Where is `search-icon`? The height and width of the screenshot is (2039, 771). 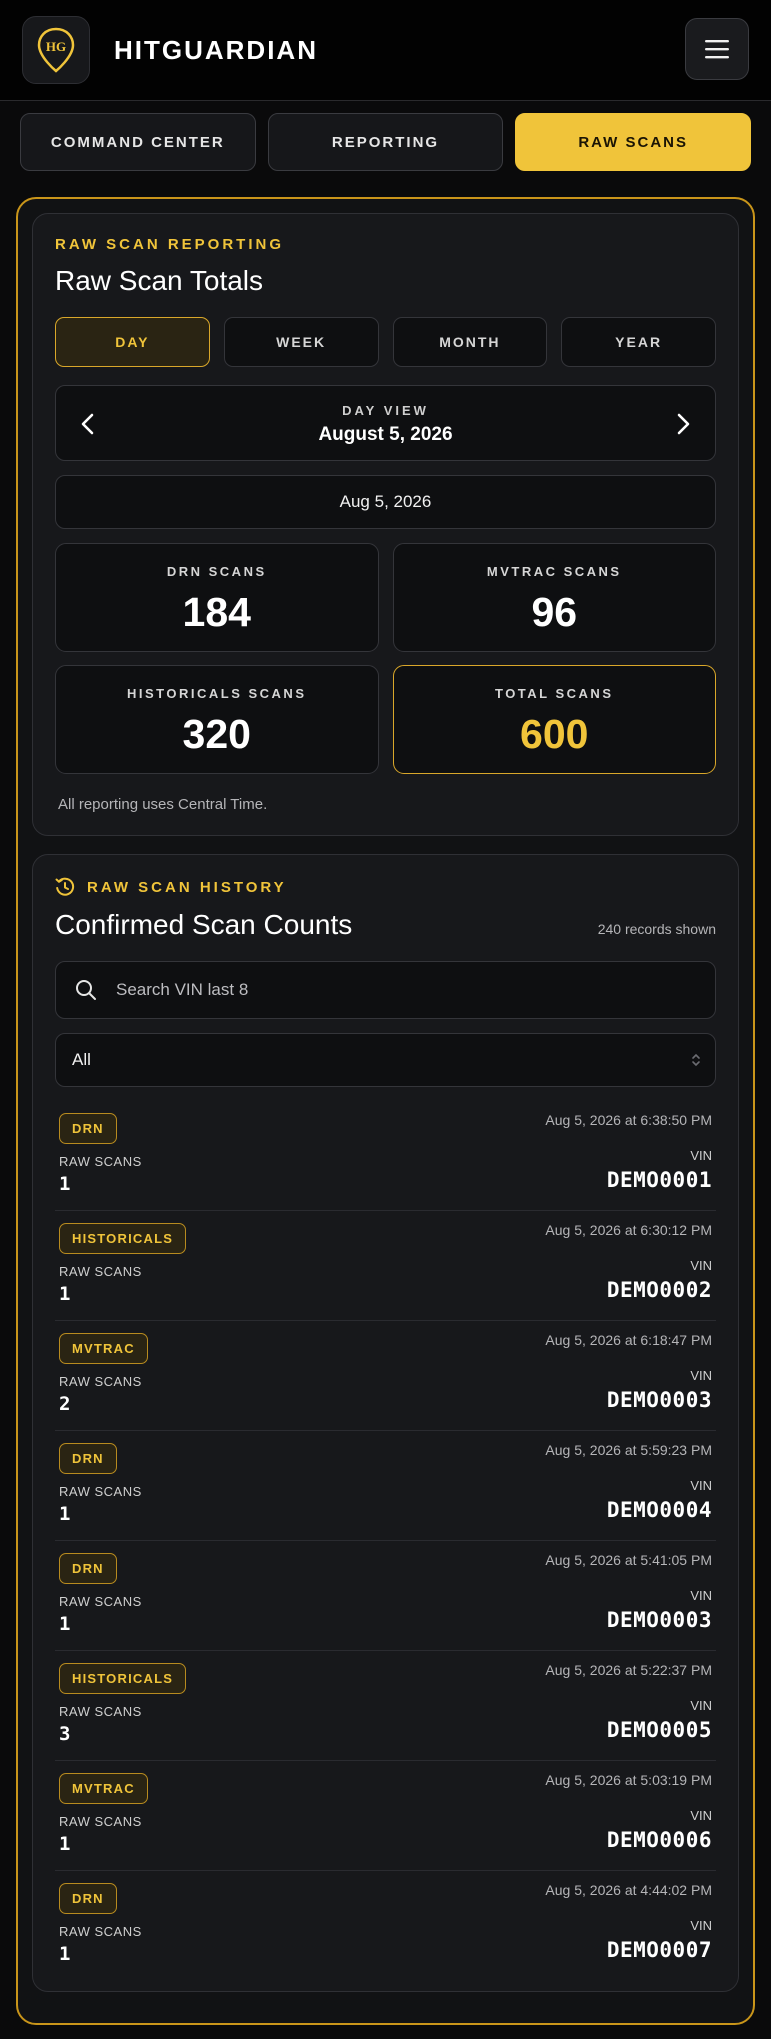
search-icon is located at coordinates (86, 990).